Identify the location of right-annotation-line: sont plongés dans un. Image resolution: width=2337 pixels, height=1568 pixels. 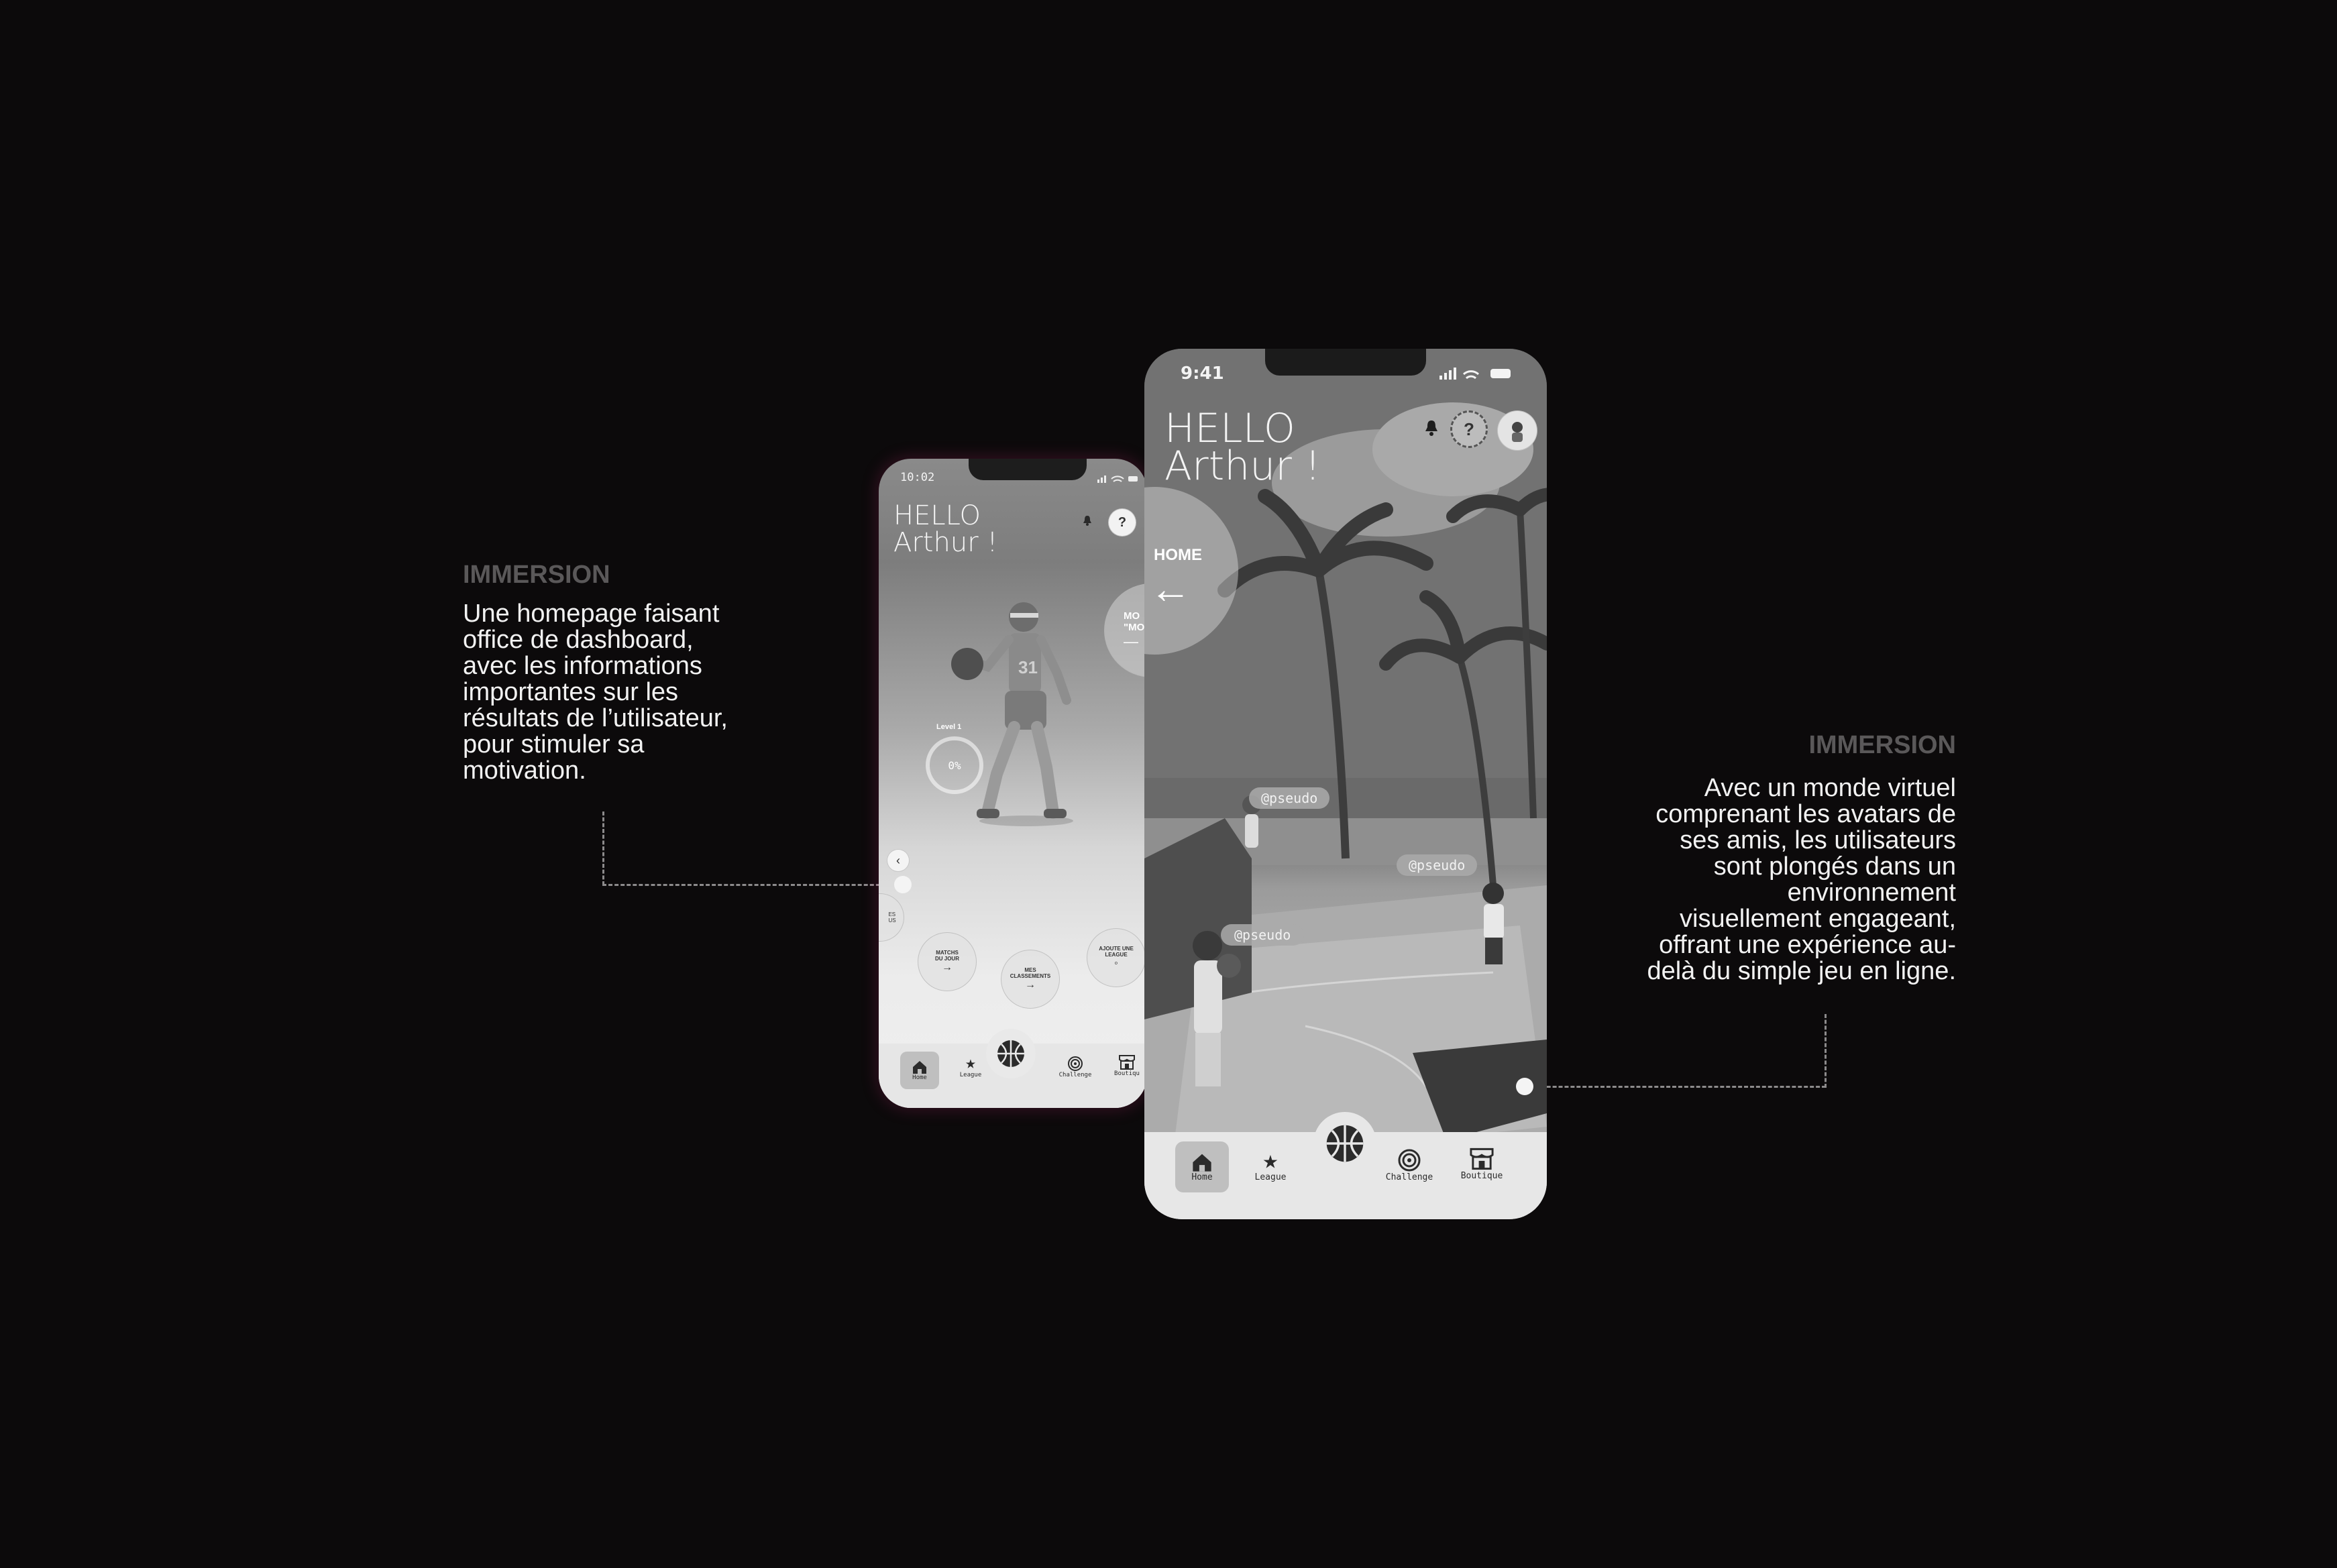
(1834, 866).